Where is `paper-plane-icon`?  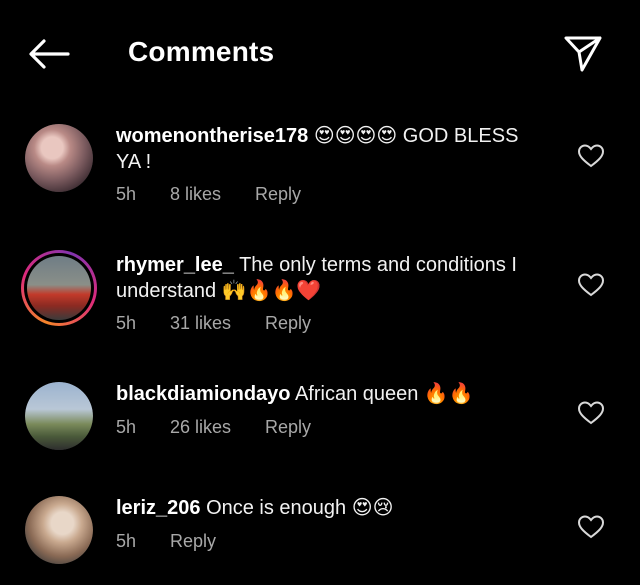
paper-plane-icon is located at coordinates (583, 54).